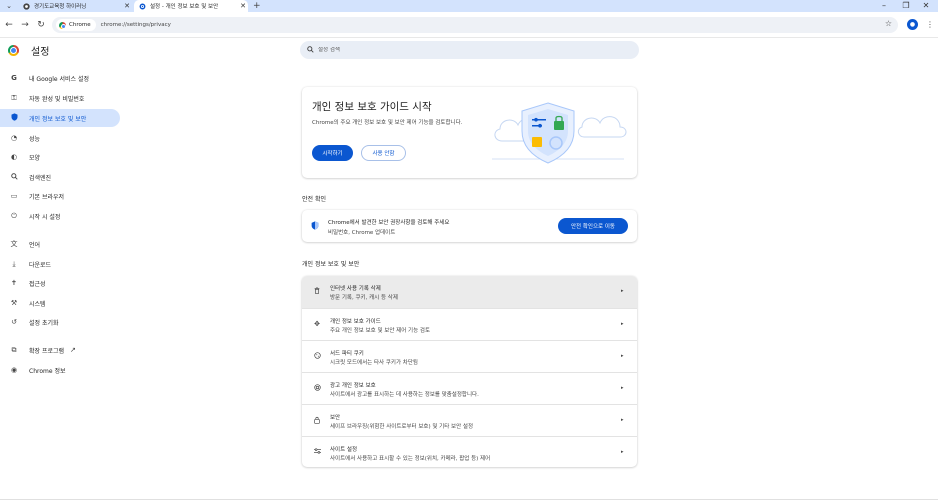 The height and width of the screenshot is (502, 938). Describe the element at coordinates (410, 459) in the screenshot. I see `row-subtitle: 사이트에서 사용하고 표시할 수 있는 정보(위치, 카메라, 팝업 등) 제어` at that location.